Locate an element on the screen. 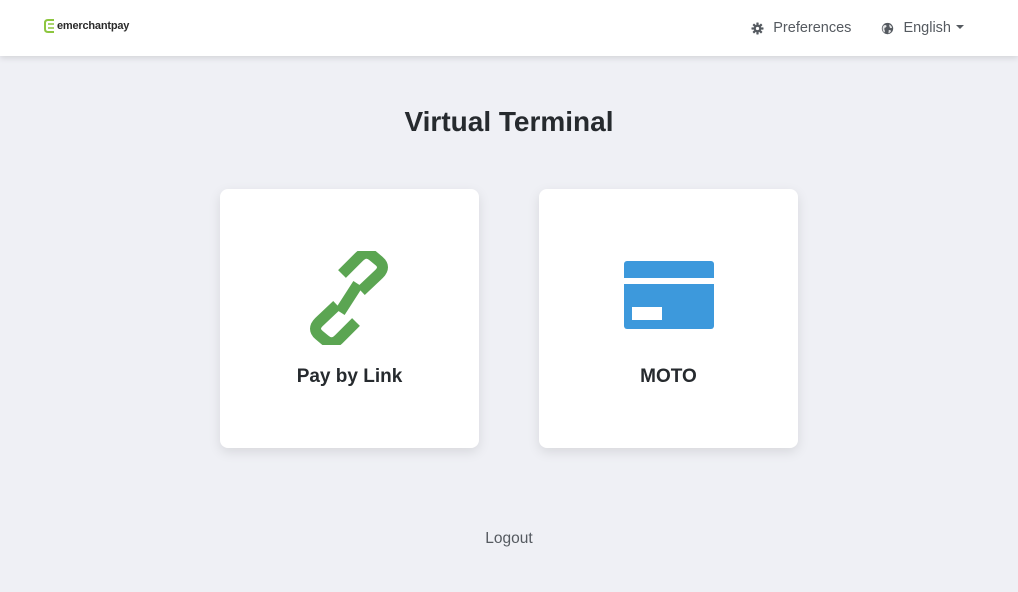 This screenshot has height=592, width=1018. logo-text: emerchantpay is located at coordinates (93, 26).